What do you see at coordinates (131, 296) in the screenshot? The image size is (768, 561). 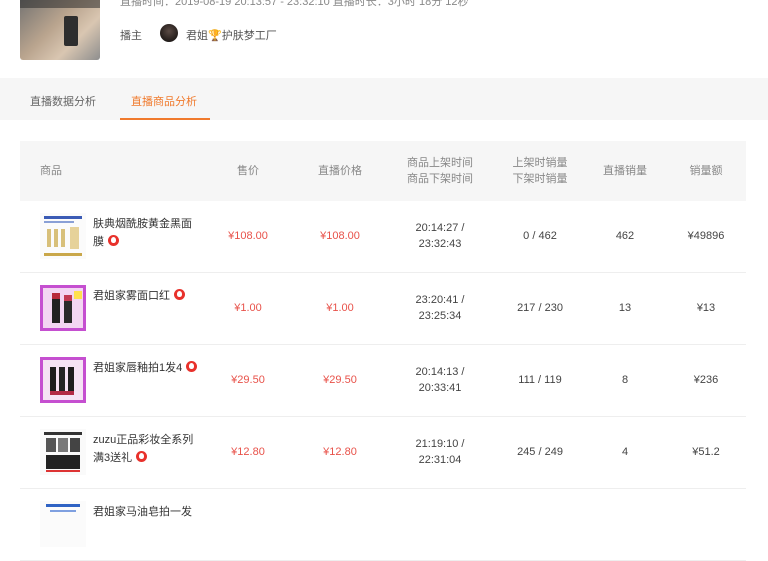 I see `product-name-text: 君姐家雾面口红` at bounding box center [131, 296].